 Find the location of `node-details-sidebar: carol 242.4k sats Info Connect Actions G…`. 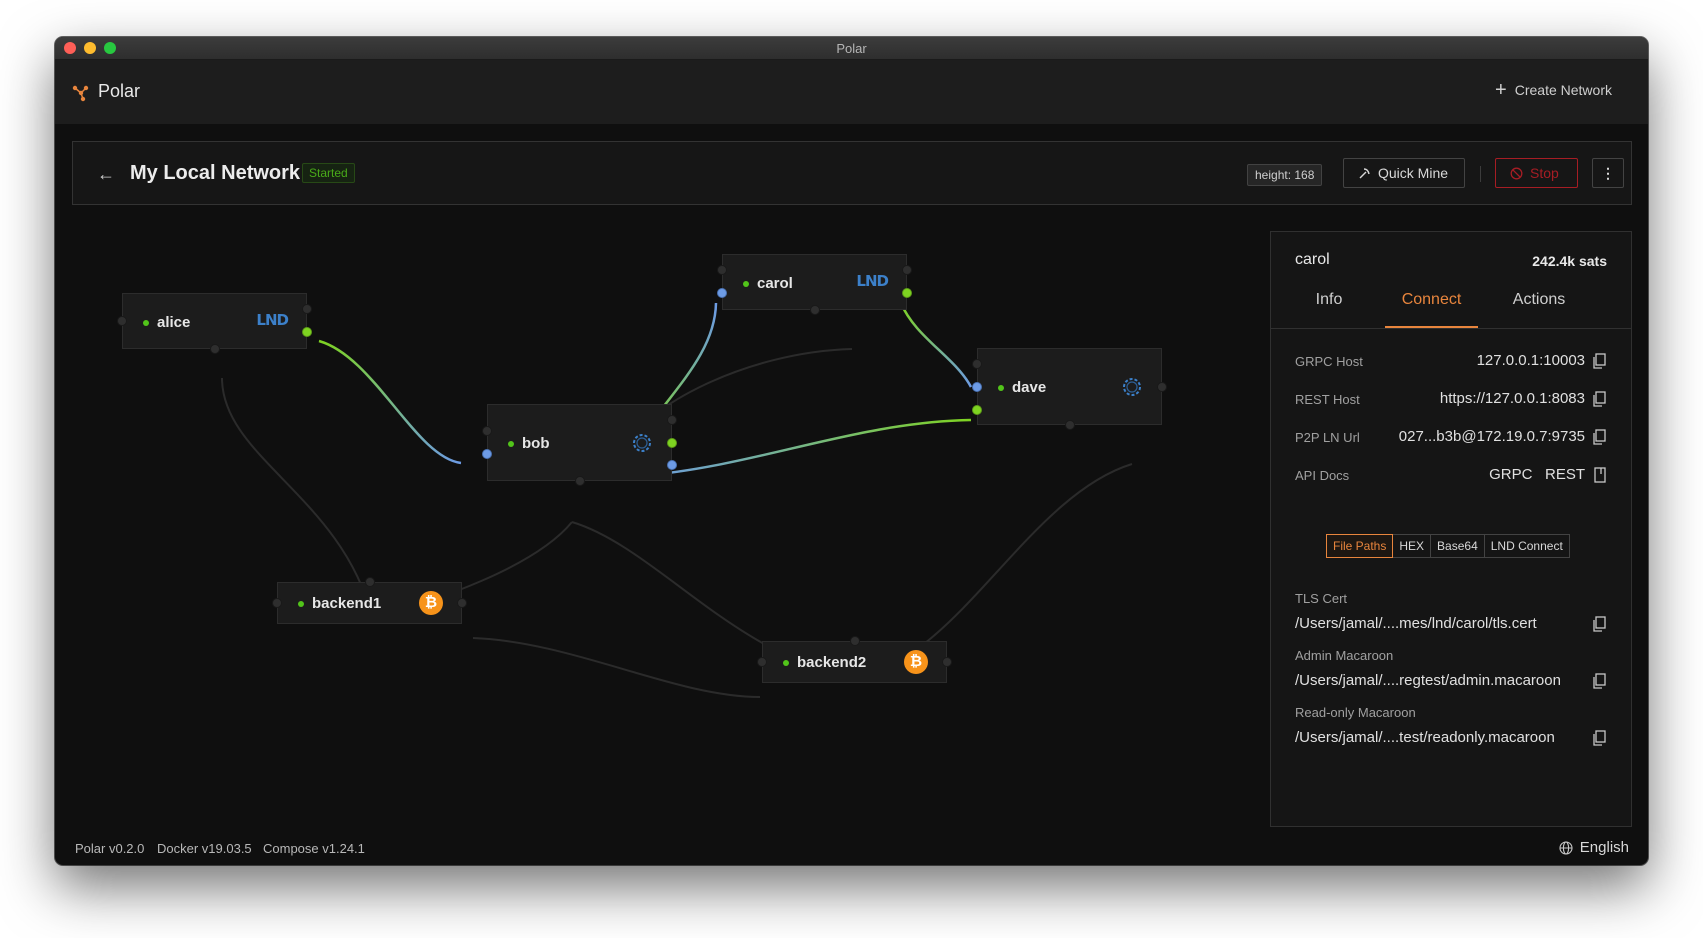

node-details-sidebar: carol 242.4k sats Info Connect Actions G… is located at coordinates (1451, 529).